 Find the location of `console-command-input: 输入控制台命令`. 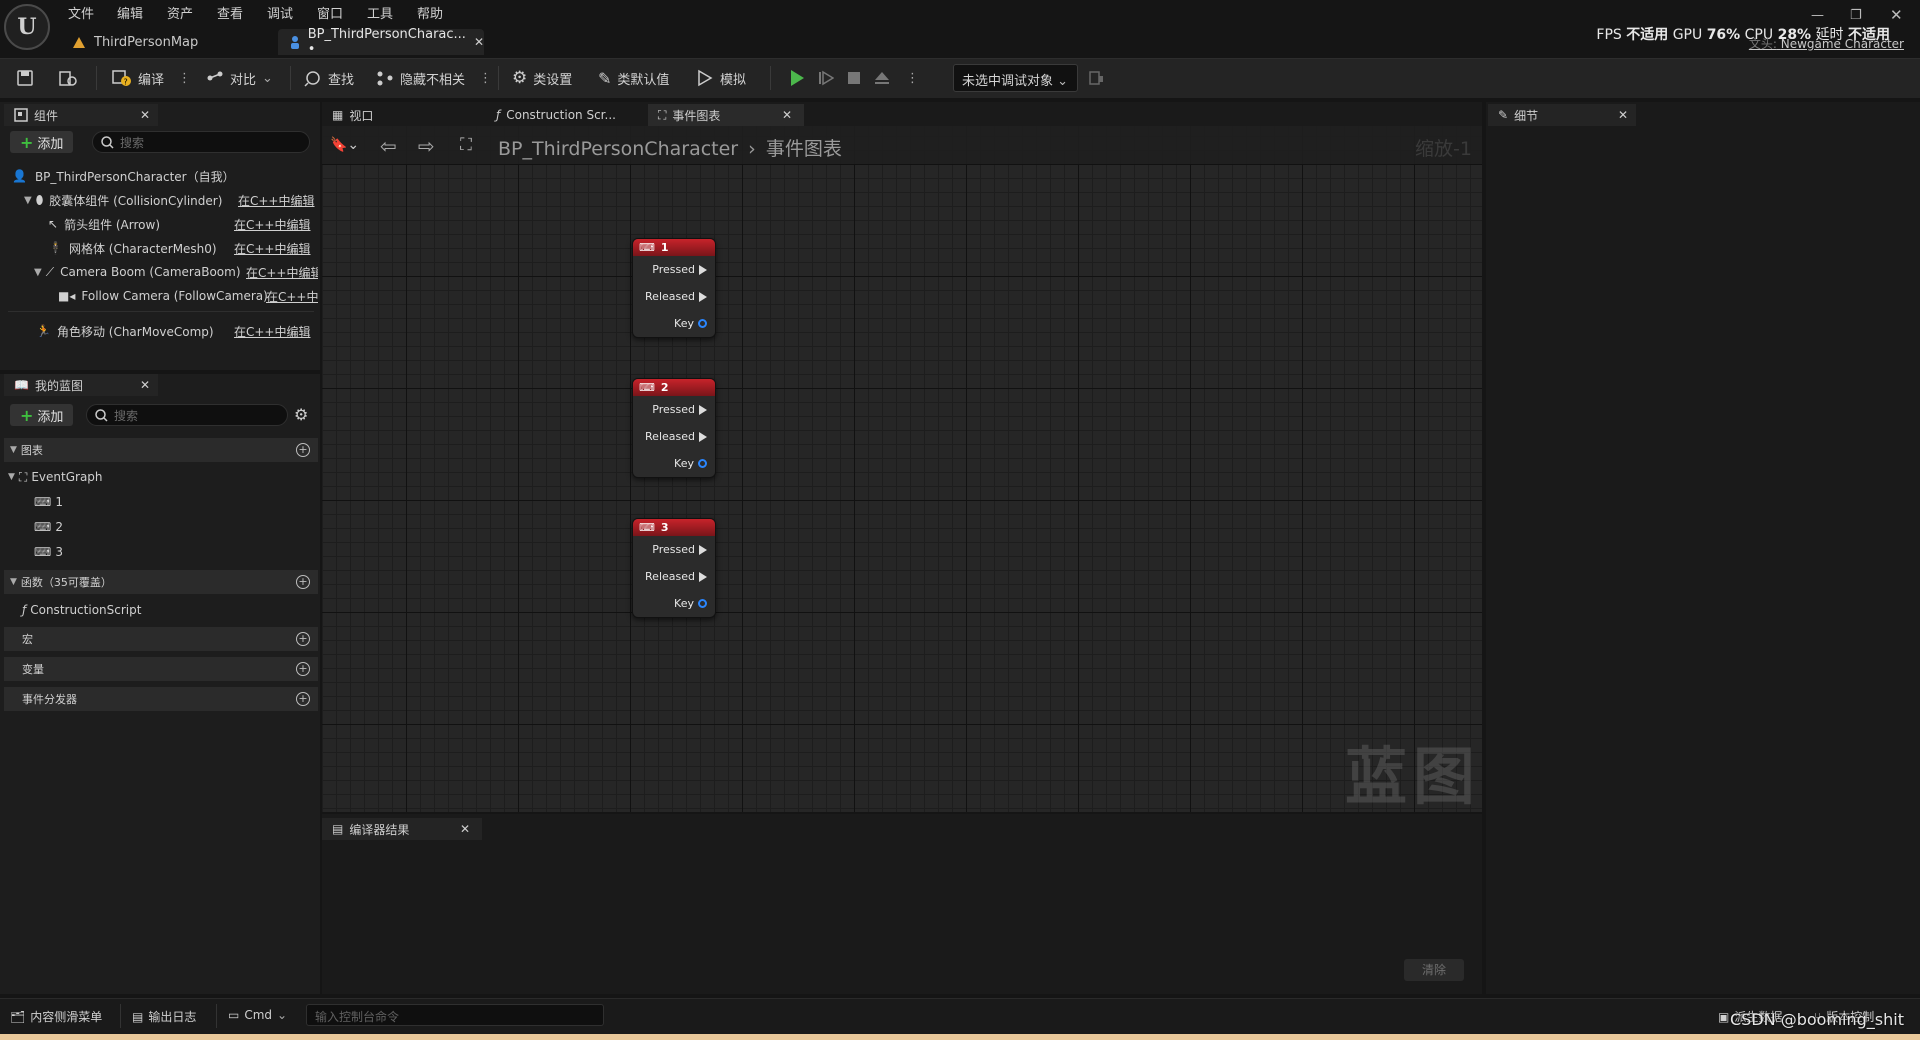

console-command-input: 输入控制台命令 is located at coordinates (455, 1015).